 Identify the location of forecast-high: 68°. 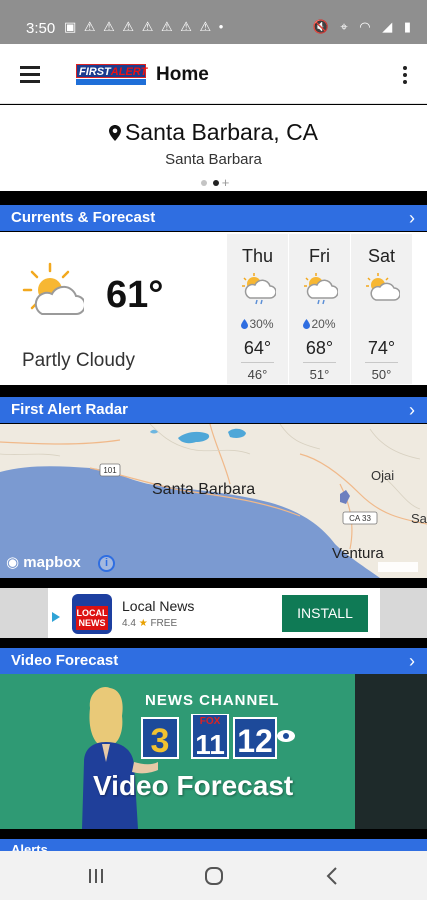
(319, 348).